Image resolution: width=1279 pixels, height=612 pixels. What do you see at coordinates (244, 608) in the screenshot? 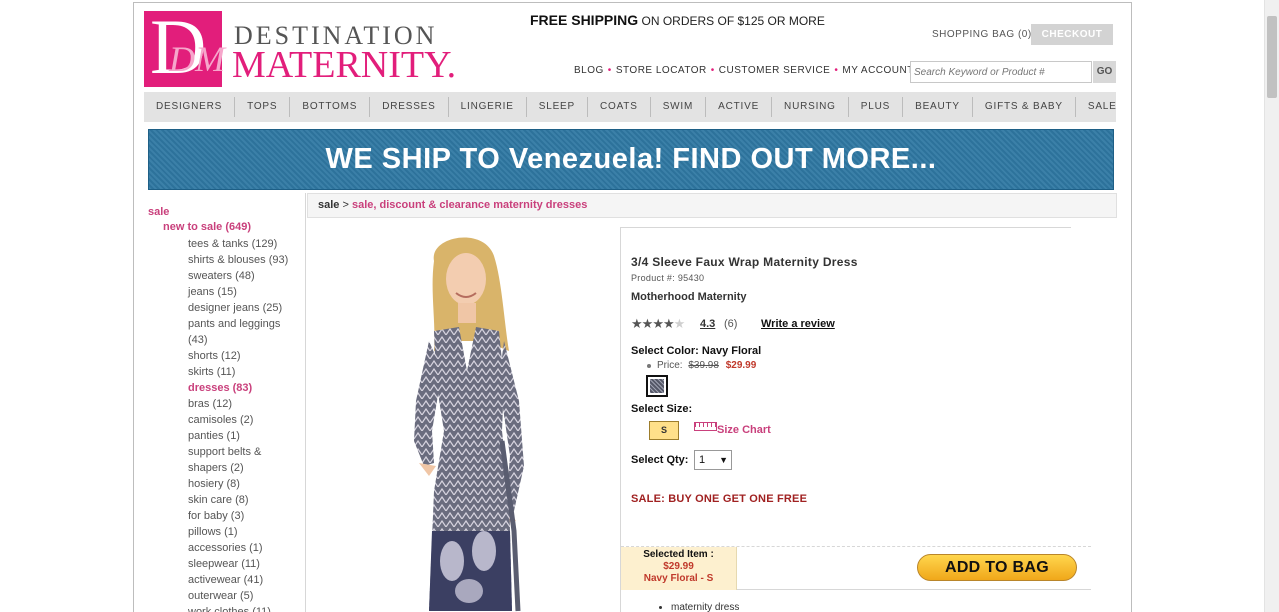
I see `sidebar-category-item: work clothes (11)` at bounding box center [244, 608].